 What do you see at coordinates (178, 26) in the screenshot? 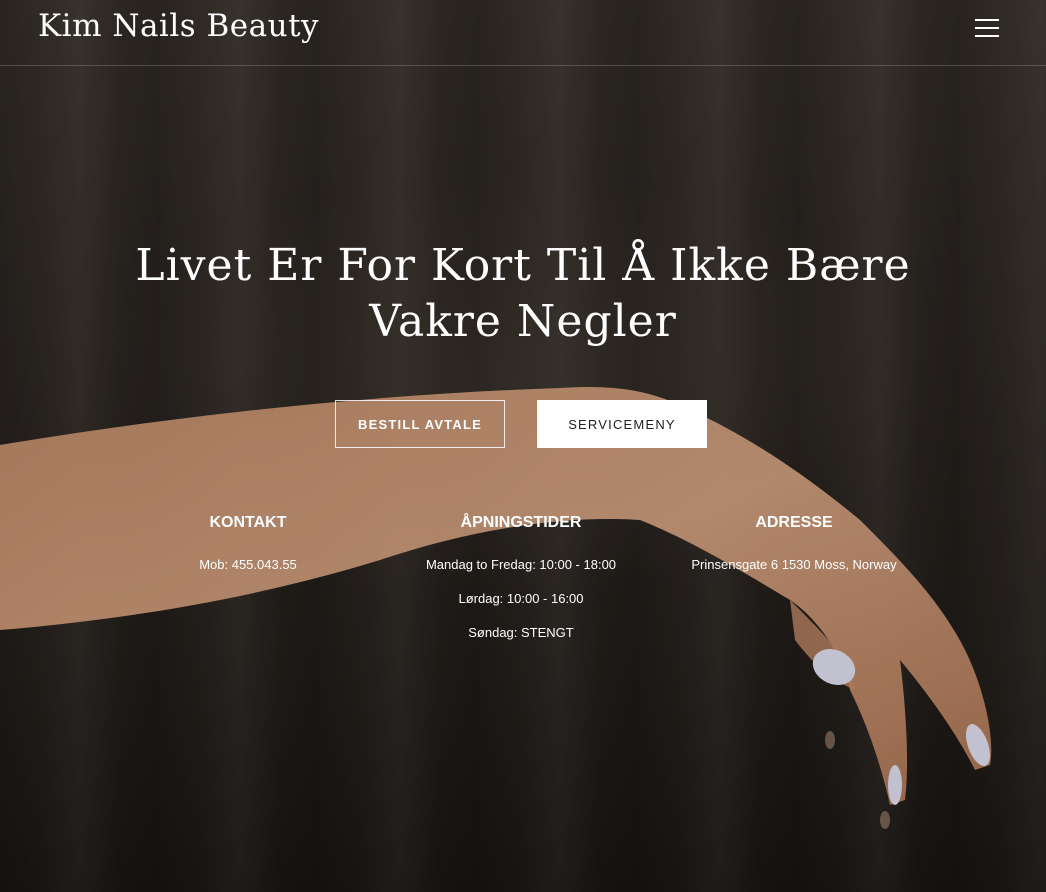
I see `site-logo: Kim Nails Beauty` at bounding box center [178, 26].